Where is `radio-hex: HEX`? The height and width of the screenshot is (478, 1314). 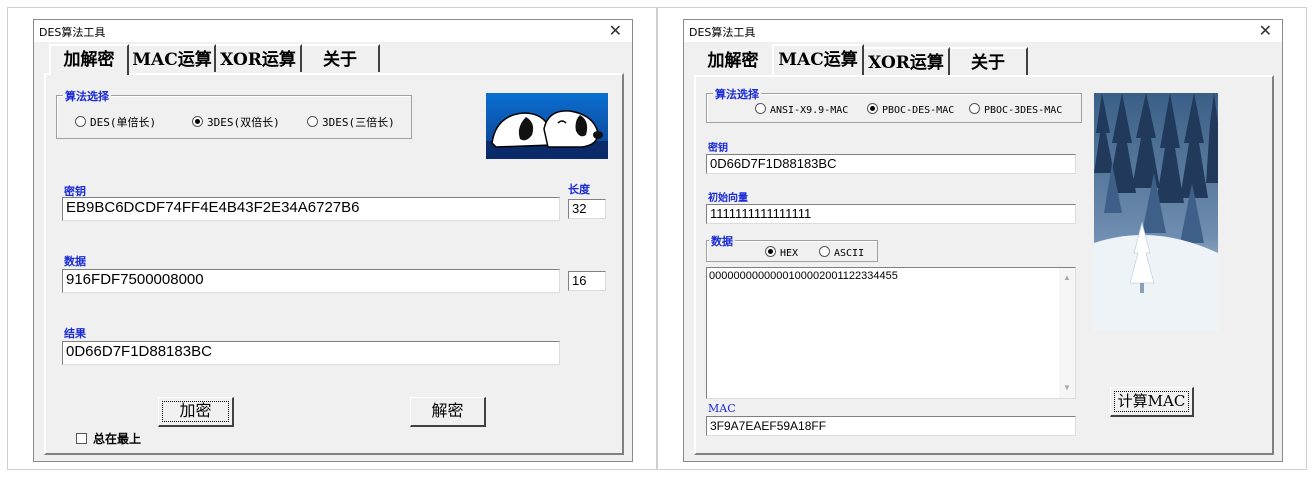 radio-hex: HEX is located at coordinates (781, 252).